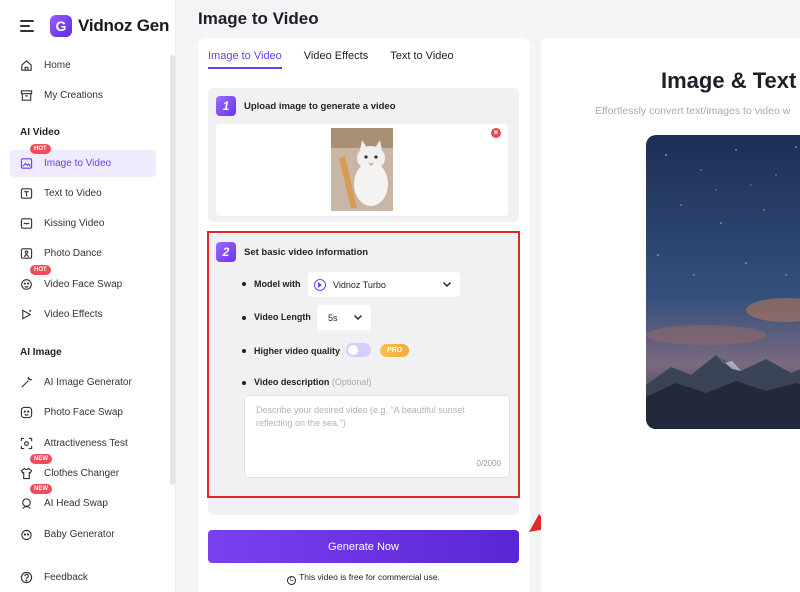 Image resolution: width=800 pixels, height=592 pixels. What do you see at coordinates (66, 577) in the screenshot?
I see `feedback-label: Feedback` at bounding box center [66, 577].